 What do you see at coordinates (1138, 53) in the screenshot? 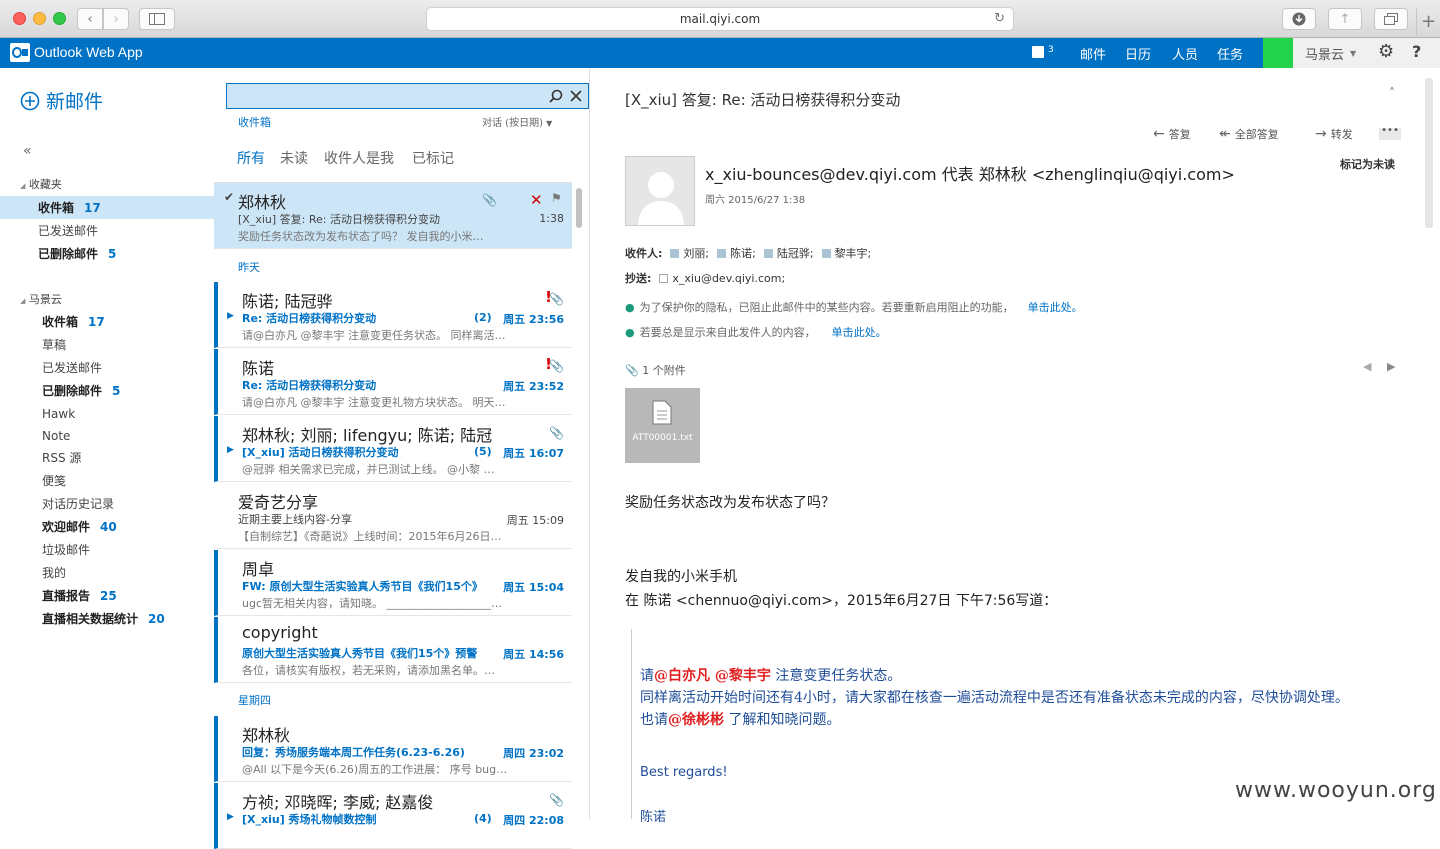
I see `nav-calendar: 日历` at bounding box center [1138, 53].